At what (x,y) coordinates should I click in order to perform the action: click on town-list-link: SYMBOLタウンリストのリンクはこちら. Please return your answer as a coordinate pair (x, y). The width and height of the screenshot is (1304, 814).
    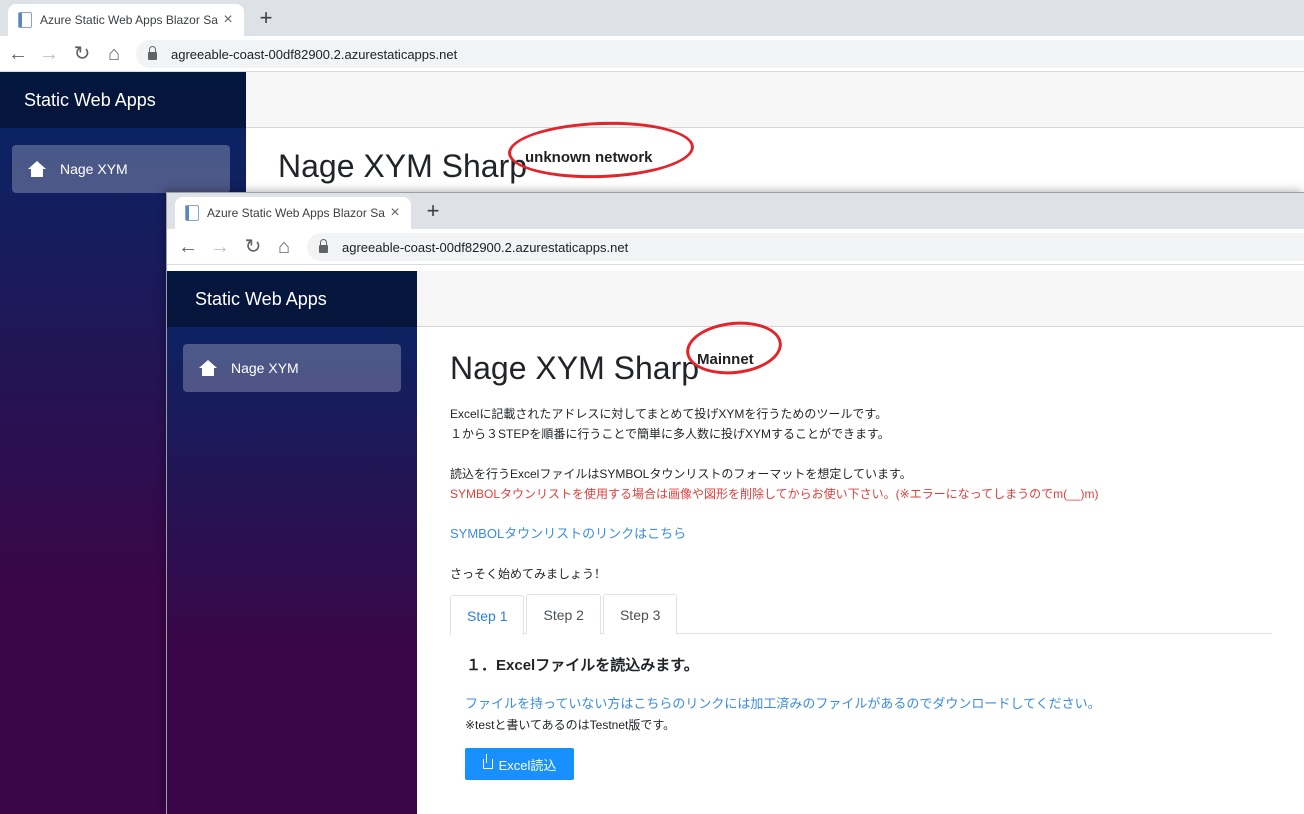
    Looking at the image, I should click on (861, 534).